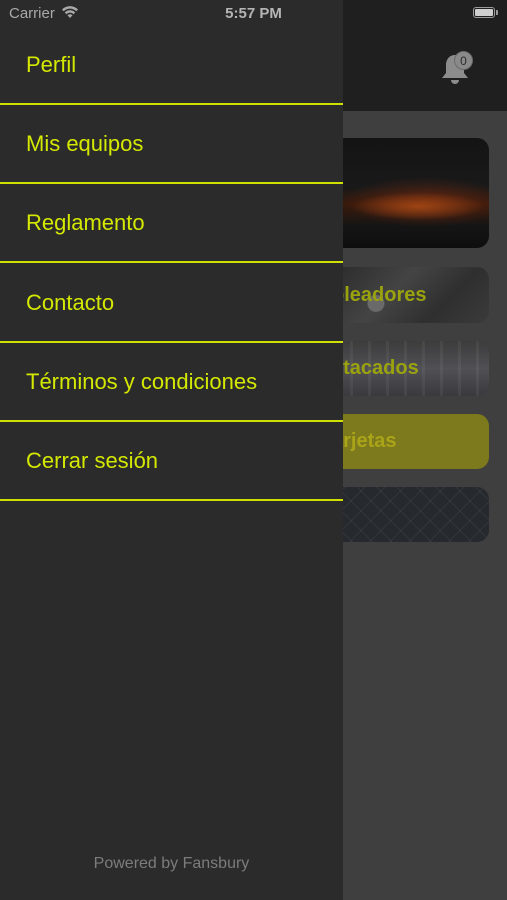 This screenshot has height=900, width=507. Describe the element at coordinates (410, 514) in the screenshot. I see `net-card` at that location.